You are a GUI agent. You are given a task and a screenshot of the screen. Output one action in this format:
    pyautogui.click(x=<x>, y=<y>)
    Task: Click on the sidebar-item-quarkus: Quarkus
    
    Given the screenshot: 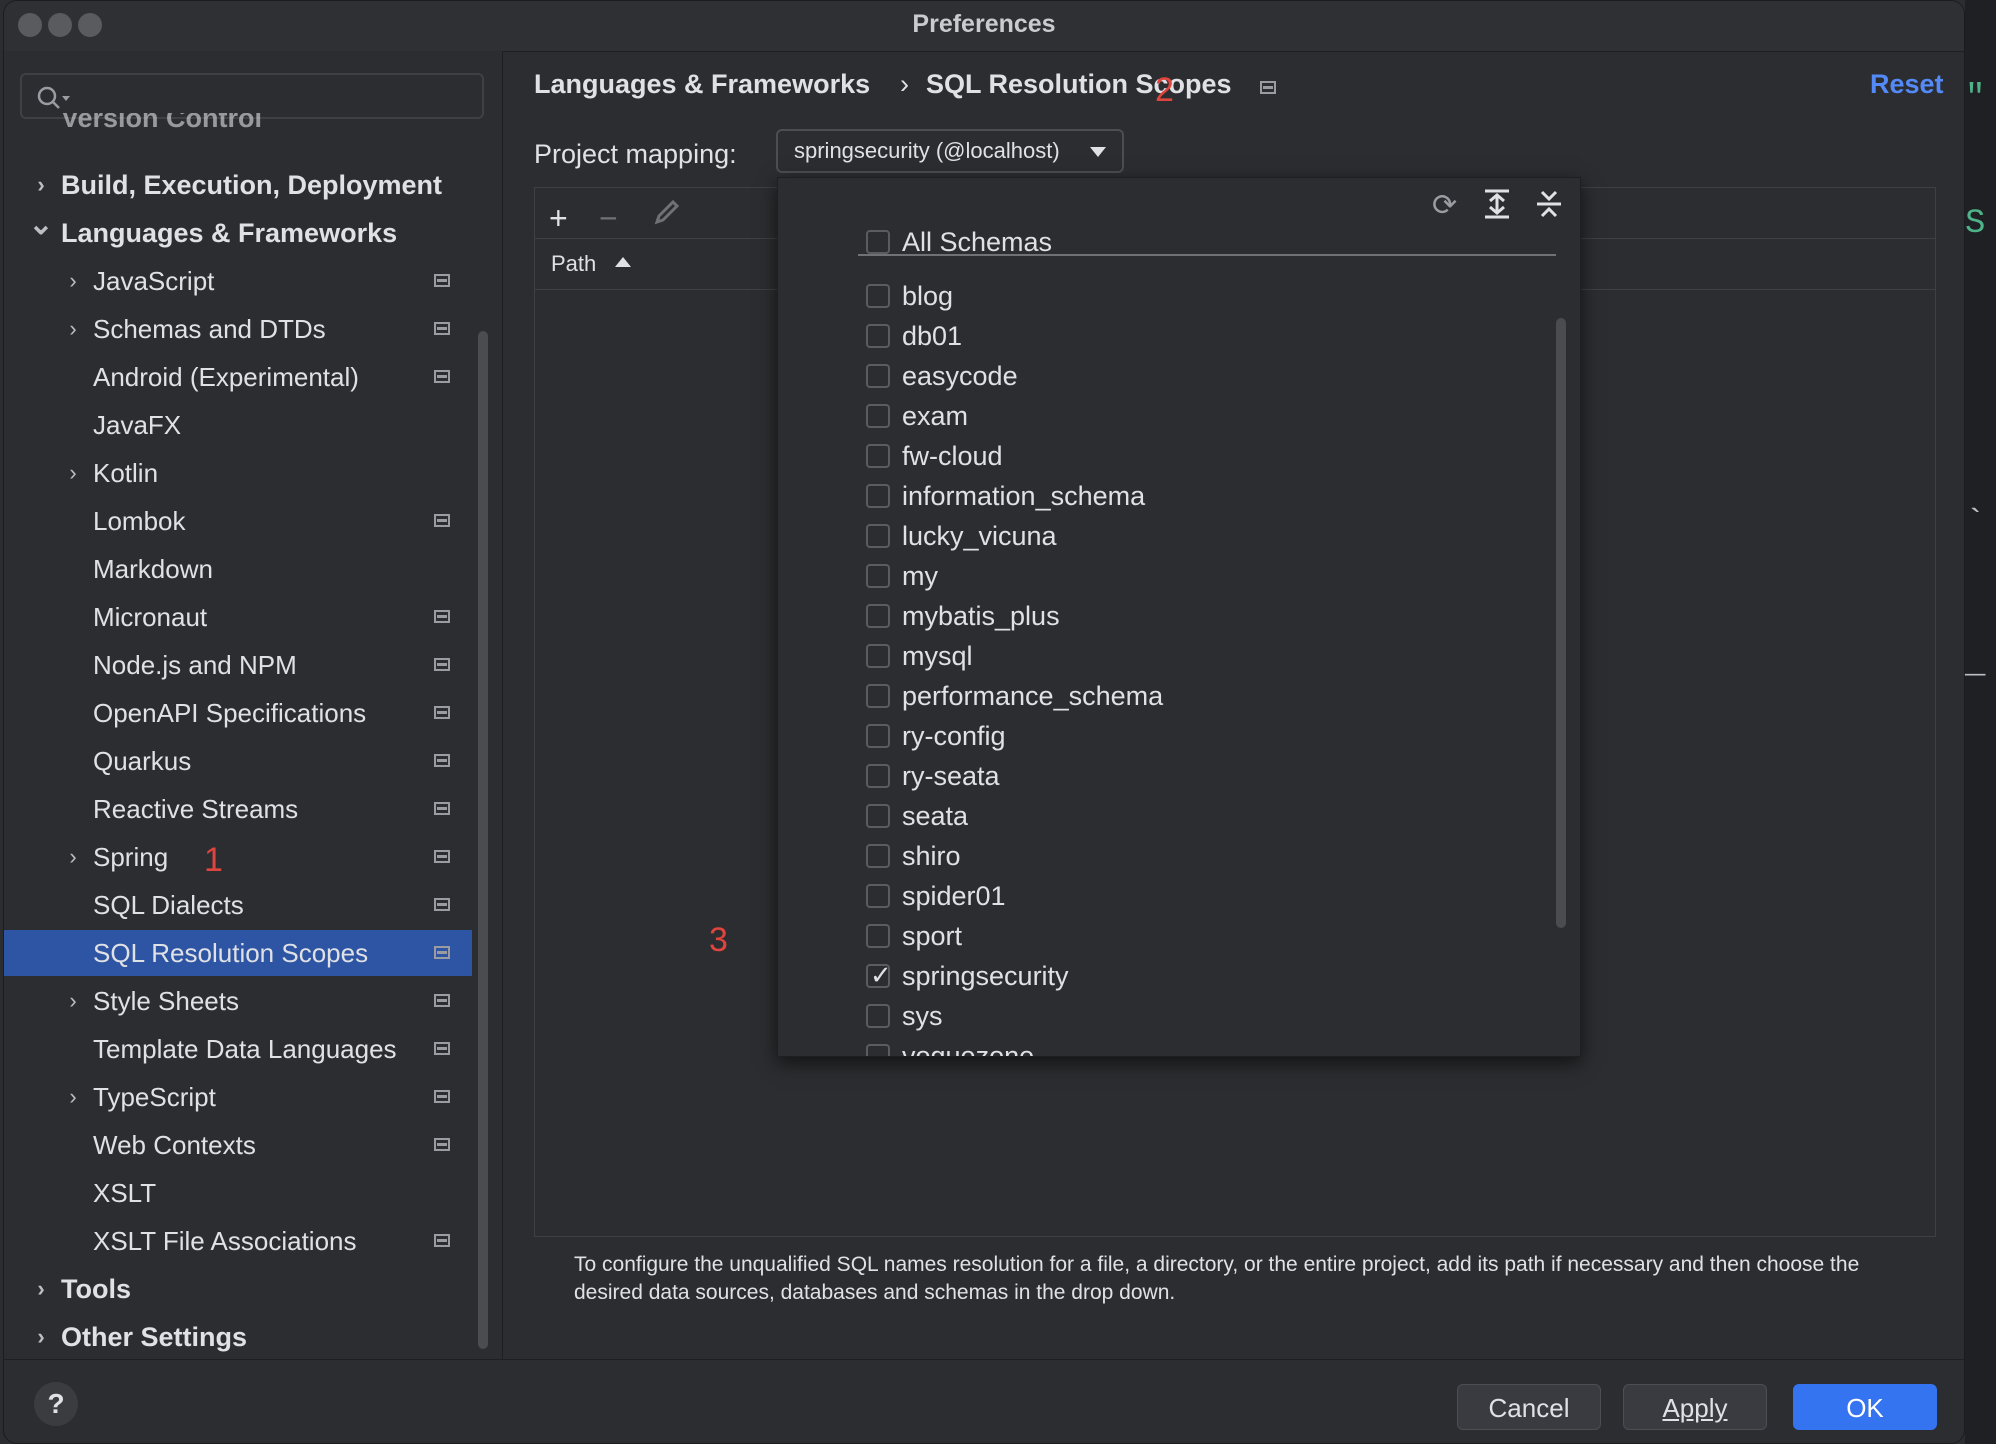 What is the action you would take?
    pyautogui.click(x=238, y=761)
    